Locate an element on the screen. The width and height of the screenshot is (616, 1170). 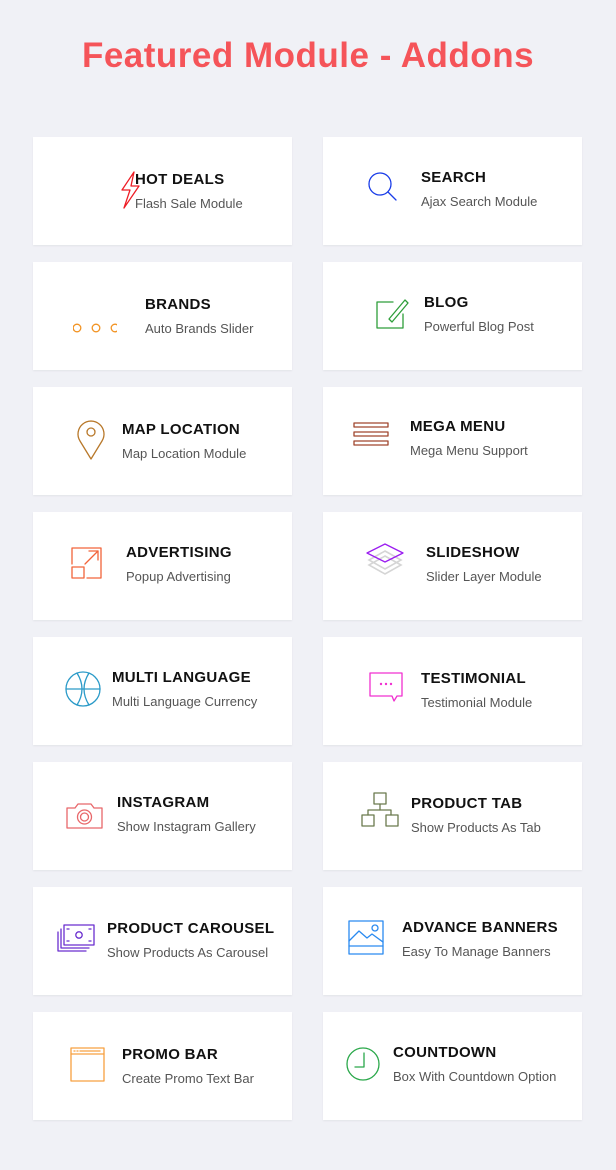
chat-bubble-icon is located at coordinates (387, 687).